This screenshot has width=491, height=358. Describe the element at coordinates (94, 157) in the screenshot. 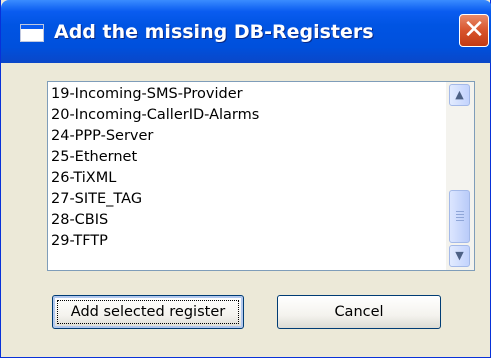

I see `list-item: 25-Ethernet` at that location.